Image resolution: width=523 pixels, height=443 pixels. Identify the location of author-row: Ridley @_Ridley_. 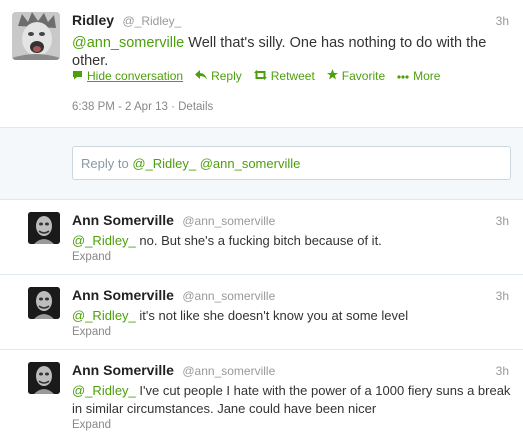
(126, 21).